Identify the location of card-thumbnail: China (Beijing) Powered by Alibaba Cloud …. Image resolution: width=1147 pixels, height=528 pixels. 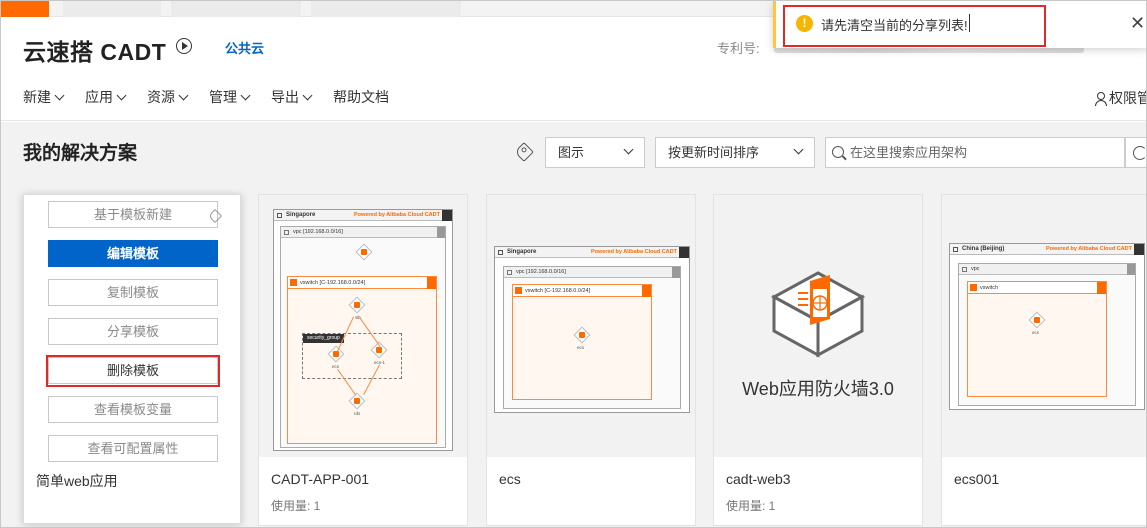
(1044, 326).